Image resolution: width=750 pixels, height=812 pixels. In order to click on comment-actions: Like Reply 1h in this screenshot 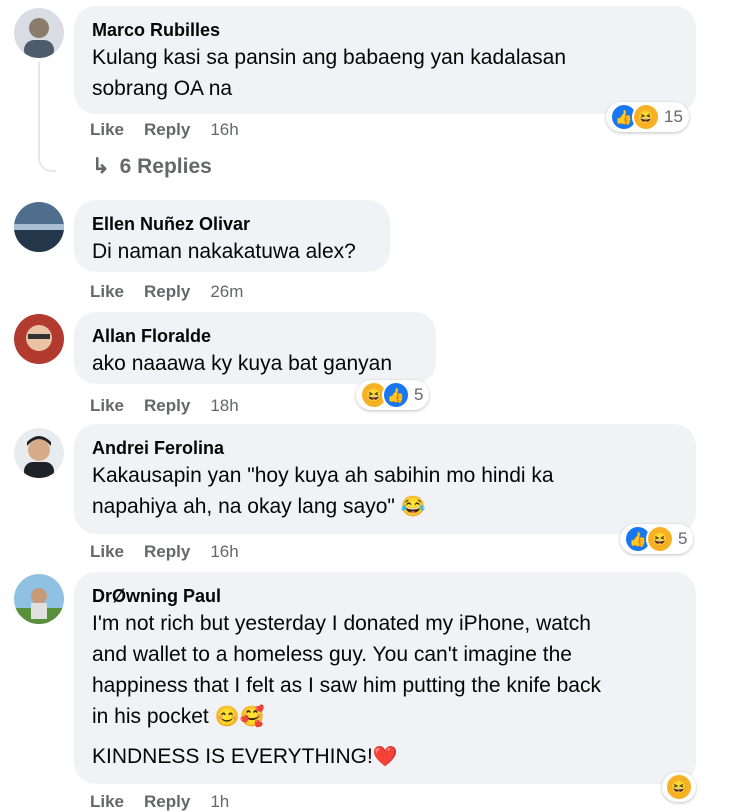, I will do `click(169, 802)`.